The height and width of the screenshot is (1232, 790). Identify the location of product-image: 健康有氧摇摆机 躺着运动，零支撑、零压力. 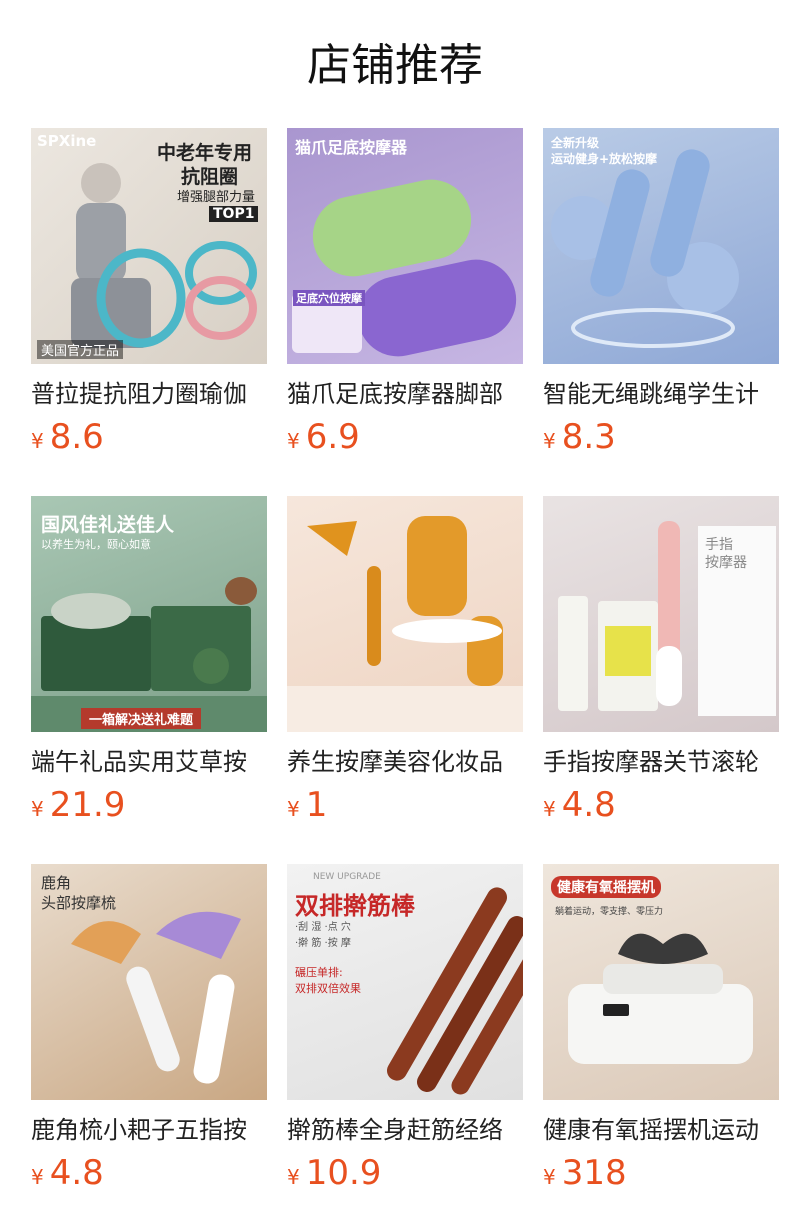
(661, 982).